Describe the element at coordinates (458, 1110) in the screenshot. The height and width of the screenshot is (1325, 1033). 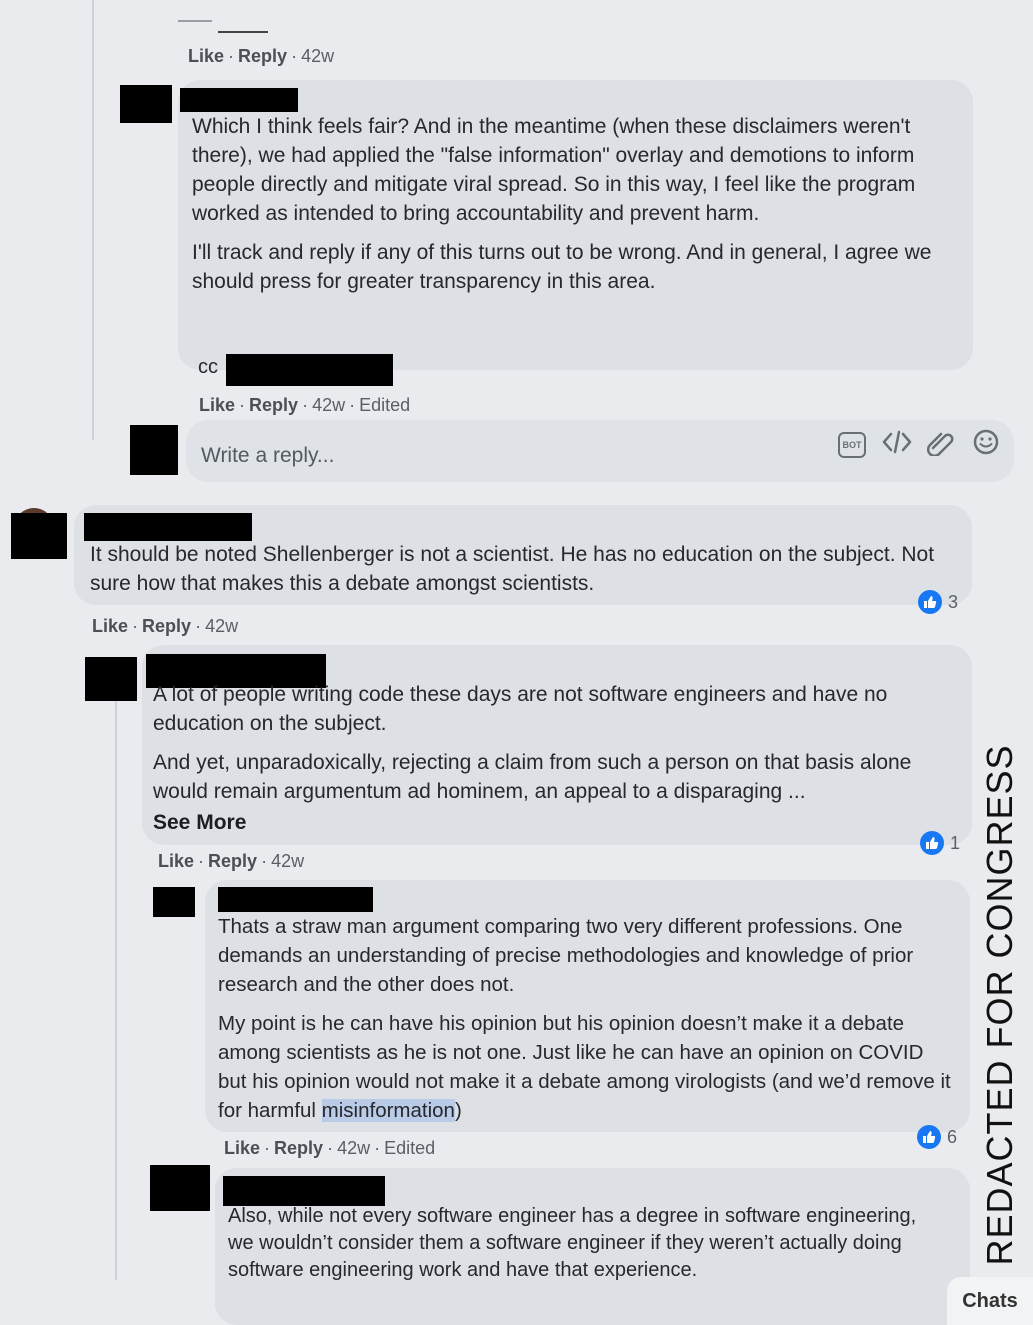
I see `comment-paragraph-end: )` at that location.